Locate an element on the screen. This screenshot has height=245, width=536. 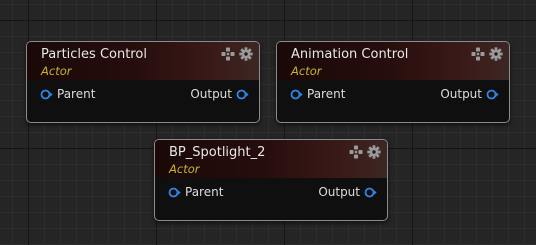
node-header: Animation Control Actor is located at coordinates (393, 61).